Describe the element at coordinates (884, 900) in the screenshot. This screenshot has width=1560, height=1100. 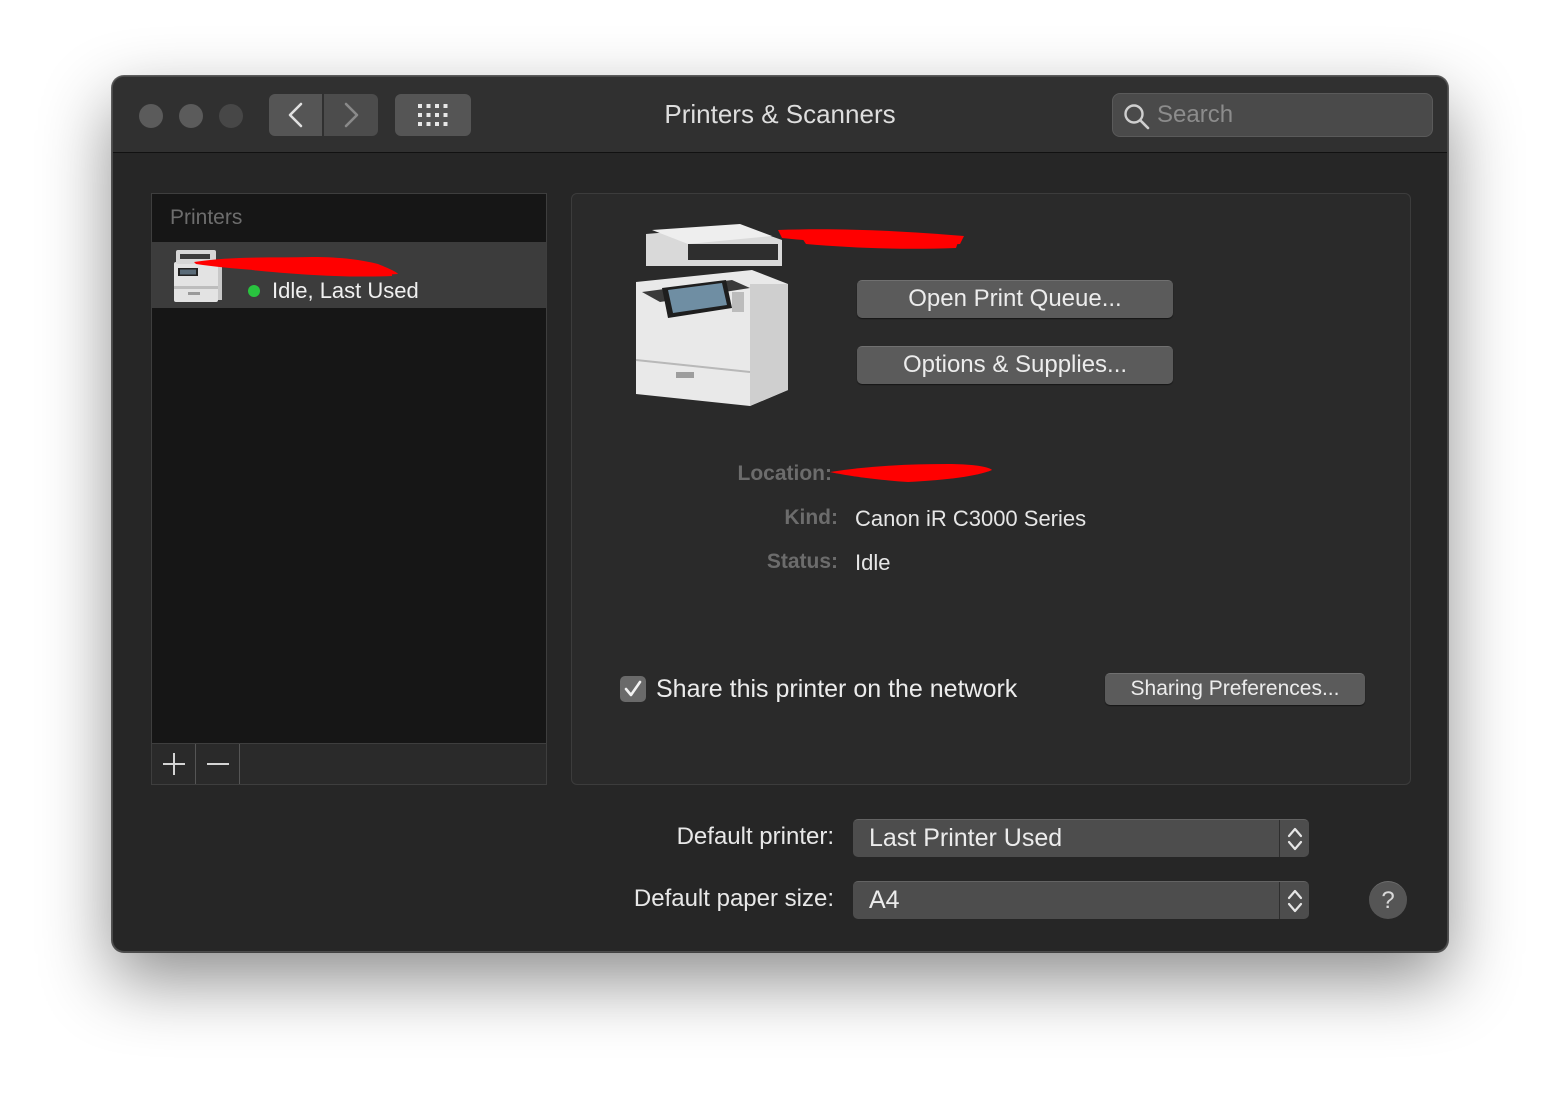
I see `default-paper-size-value: A4` at that location.